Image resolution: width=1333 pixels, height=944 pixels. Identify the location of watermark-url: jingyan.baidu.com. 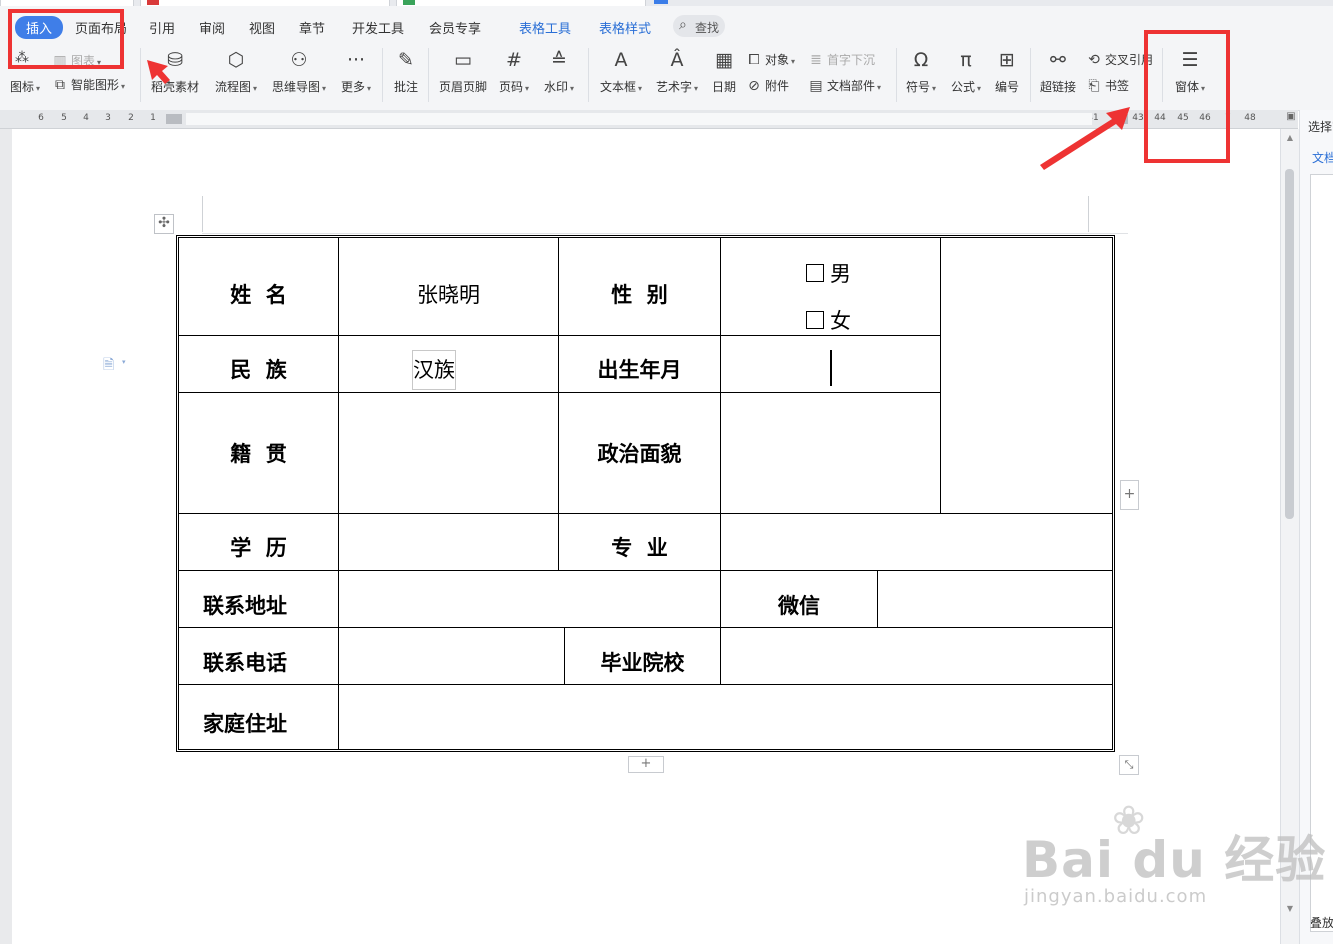
(1116, 896).